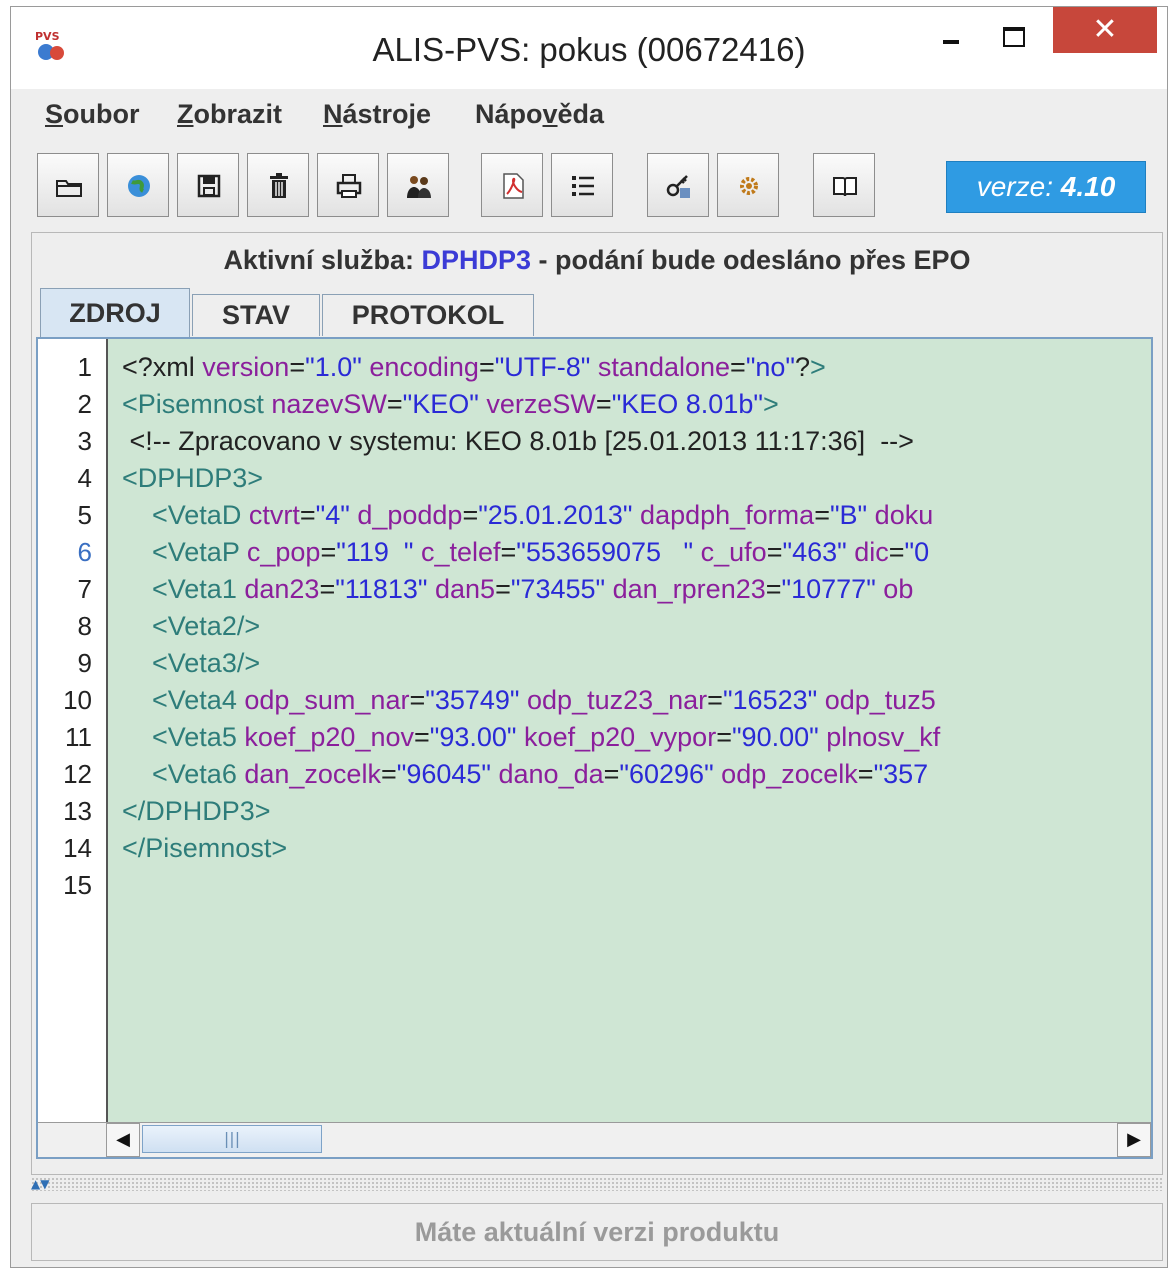  What do you see at coordinates (115, 313) in the screenshot?
I see `tab-zdroj: ZDROJ` at bounding box center [115, 313].